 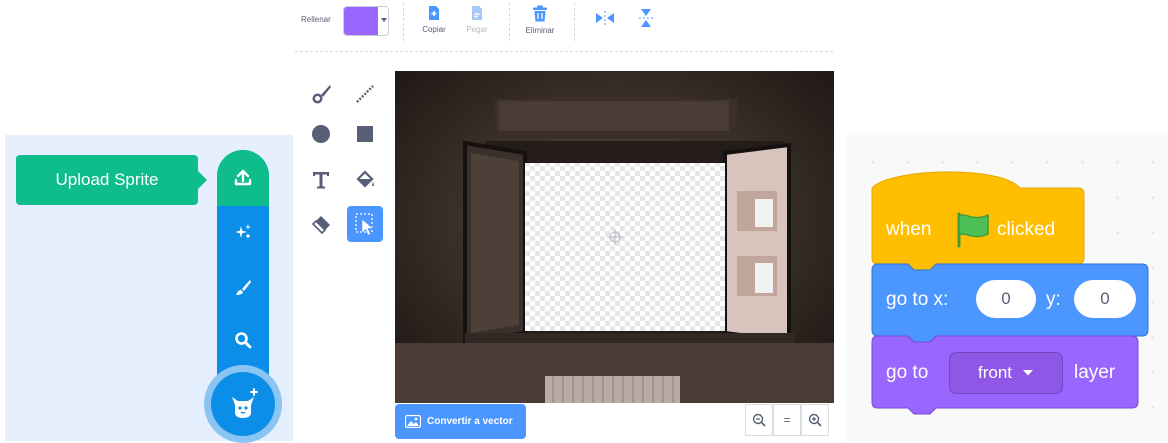 What do you see at coordinates (907, 372) in the screenshot?
I see `go-to-label: go to` at bounding box center [907, 372].